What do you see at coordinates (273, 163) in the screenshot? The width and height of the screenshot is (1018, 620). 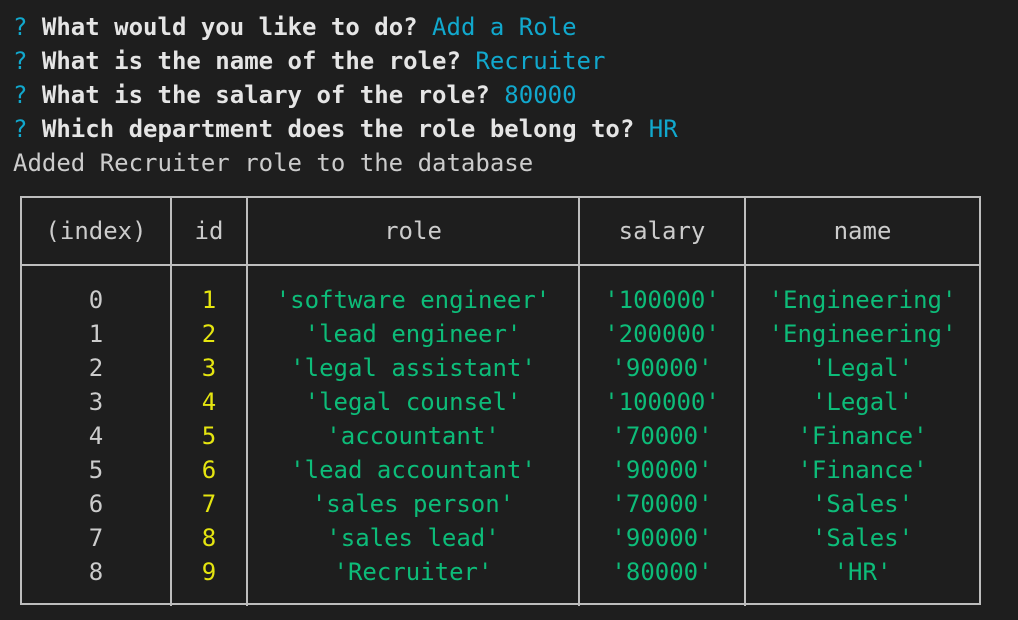 I see `output-message: Added Recruiter role to the database` at bounding box center [273, 163].